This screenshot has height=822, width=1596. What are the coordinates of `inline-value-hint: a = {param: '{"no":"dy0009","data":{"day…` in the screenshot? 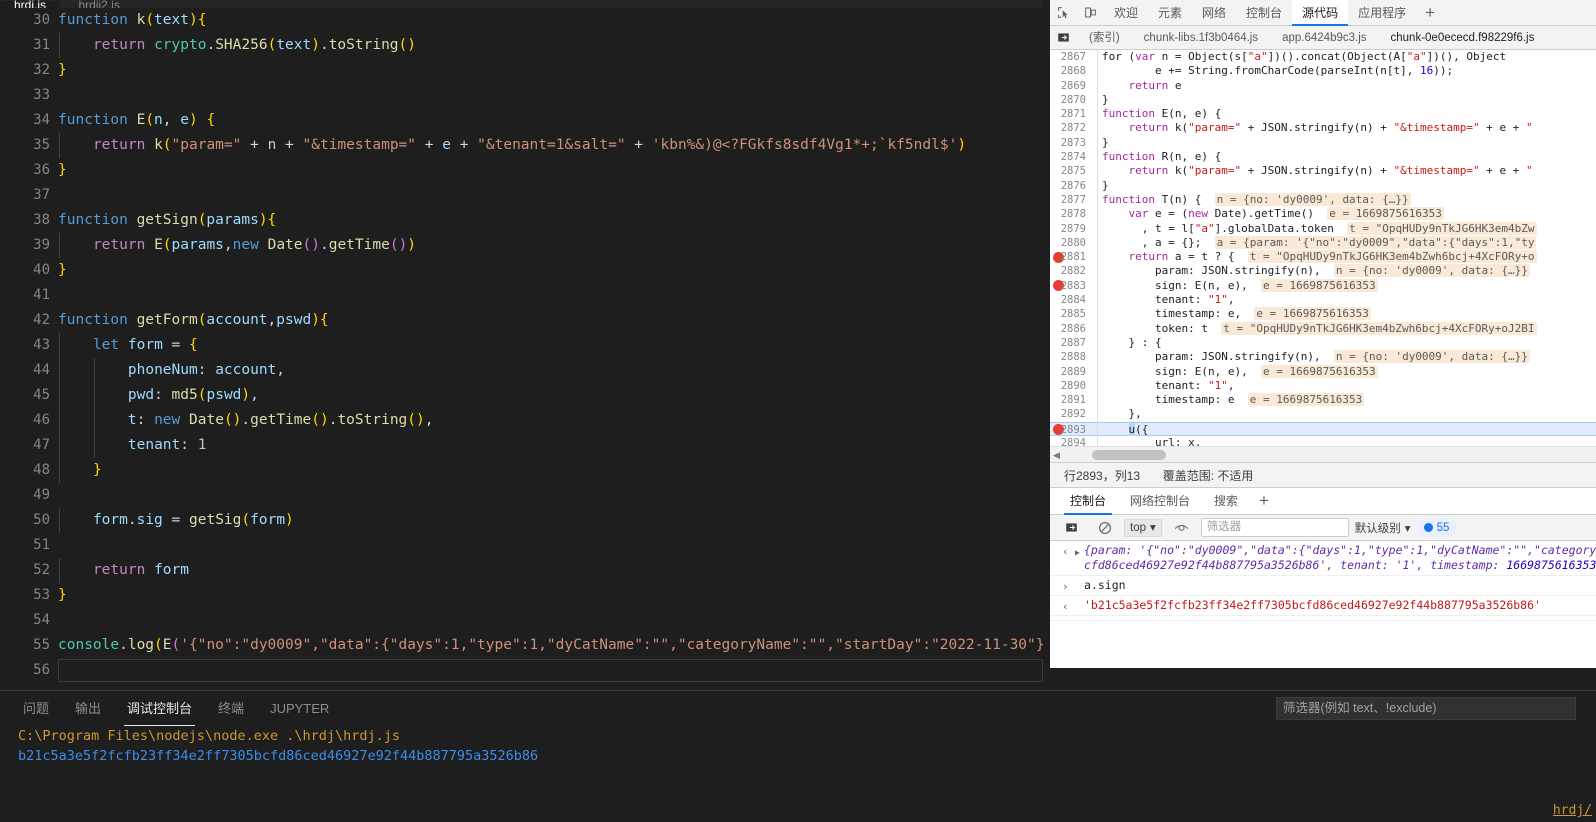 It's located at (1375, 242).